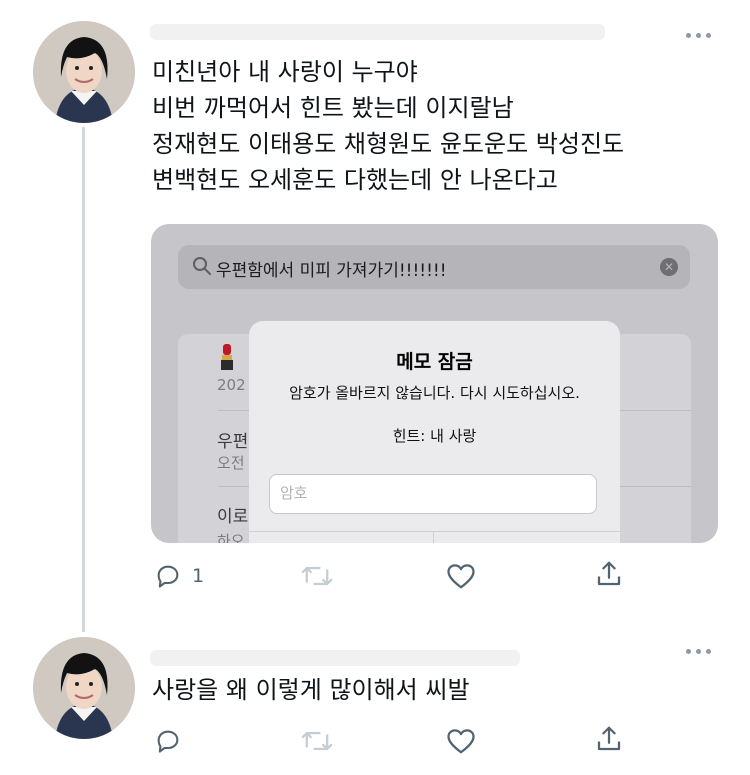 This screenshot has height=775, width=750. What do you see at coordinates (355, 180) in the screenshot?
I see `tweet-text-line: 변백현도 오세훈도 다했는데 안 나온다고` at bounding box center [355, 180].